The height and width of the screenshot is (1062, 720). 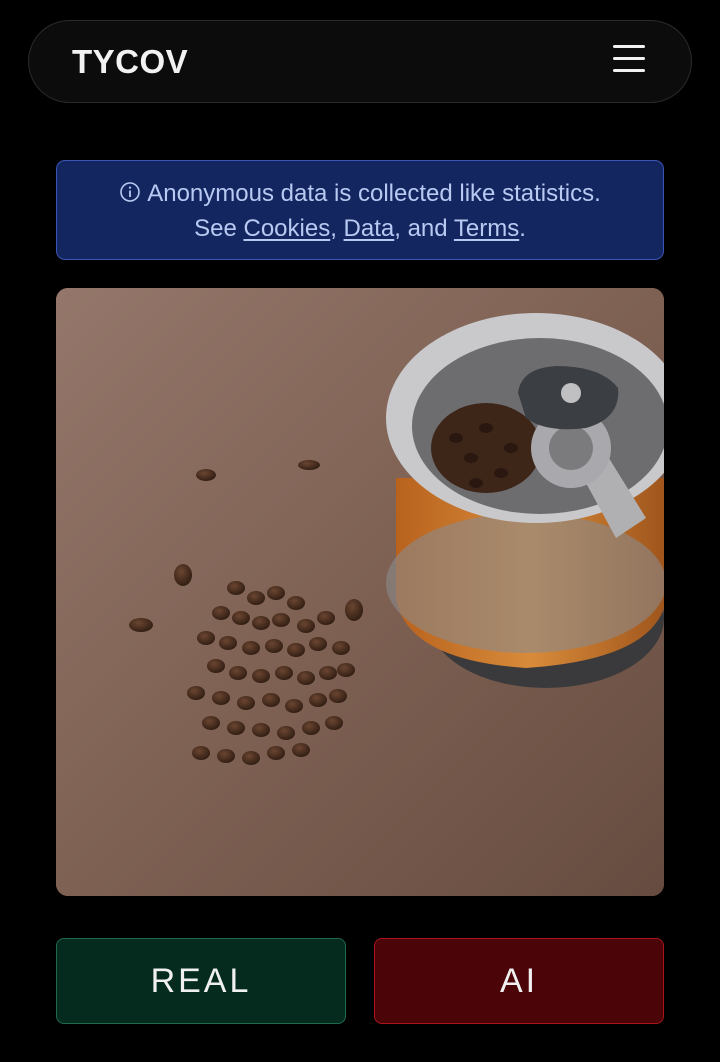 I want to click on notice-line-2: See Cookies, Data, and Terms., so click(x=360, y=228).